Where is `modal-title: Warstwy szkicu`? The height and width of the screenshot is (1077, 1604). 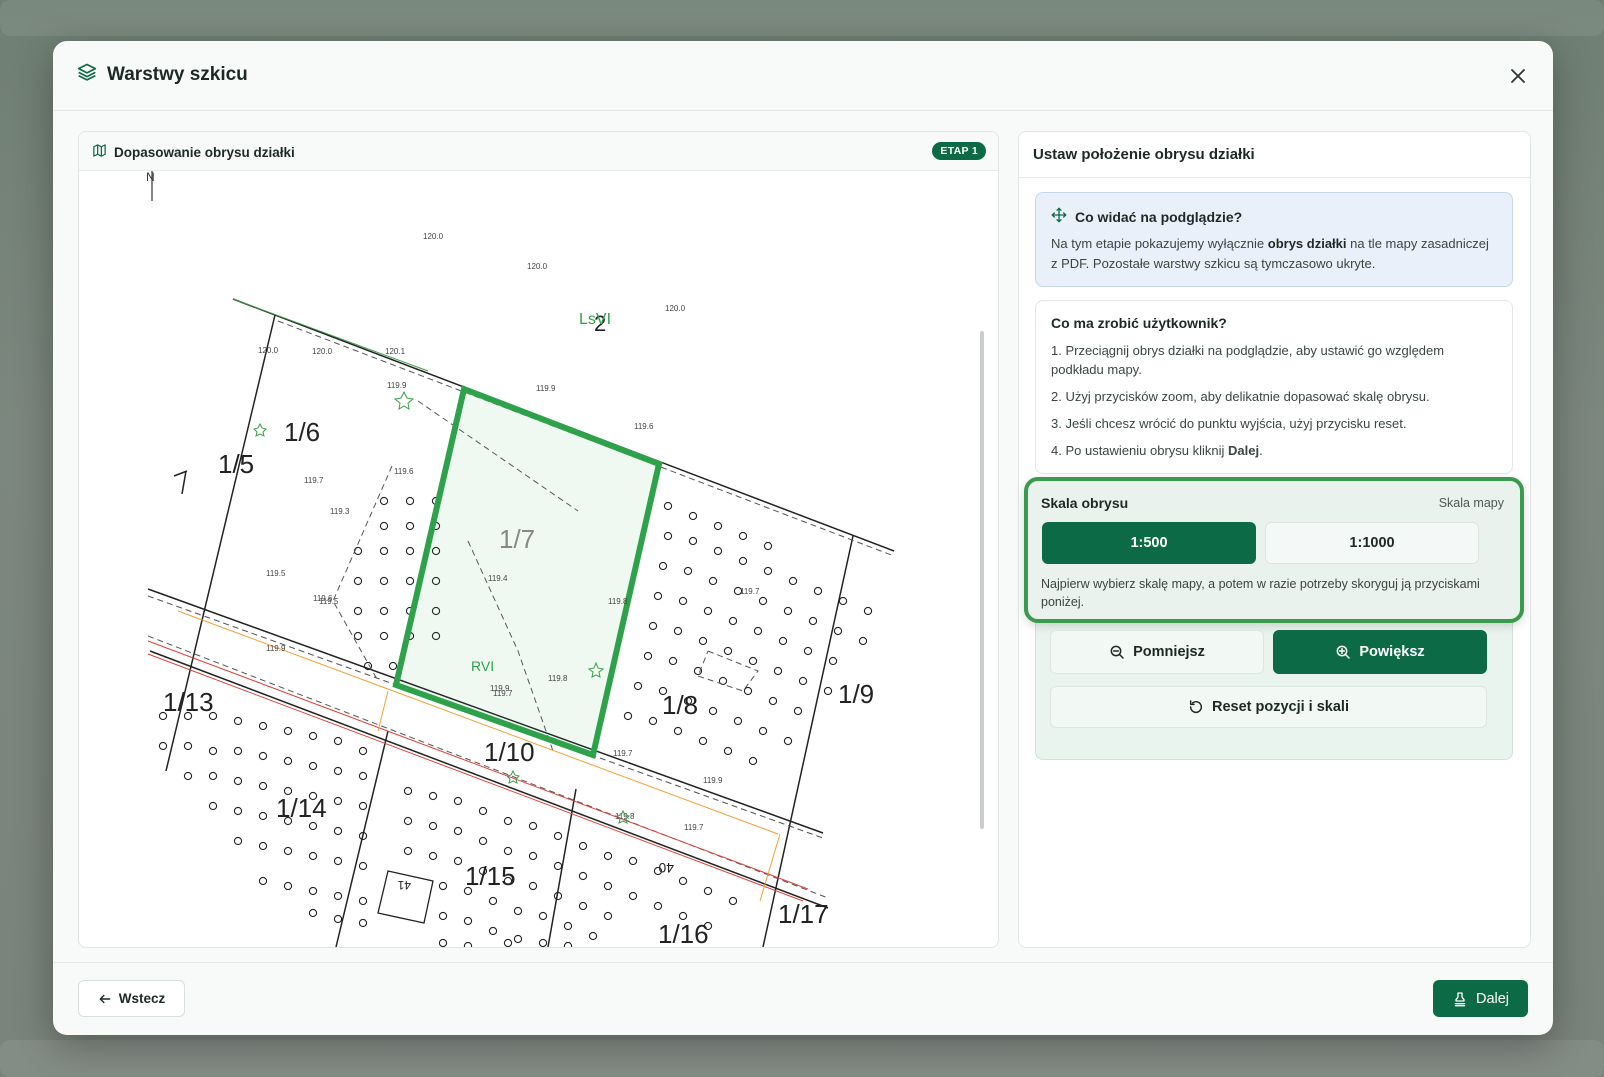
modal-title: Warstwy szkicu is located at coordinates (162, 75).